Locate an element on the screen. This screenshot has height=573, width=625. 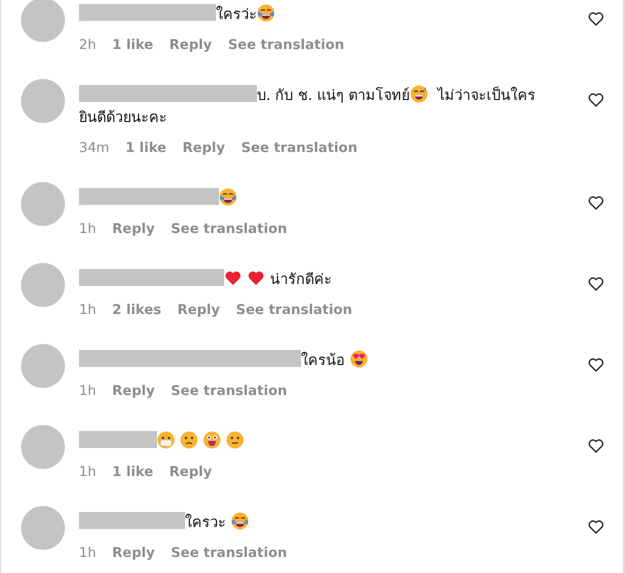
likes-link: 2 likes is located at coordinates (137, 310).